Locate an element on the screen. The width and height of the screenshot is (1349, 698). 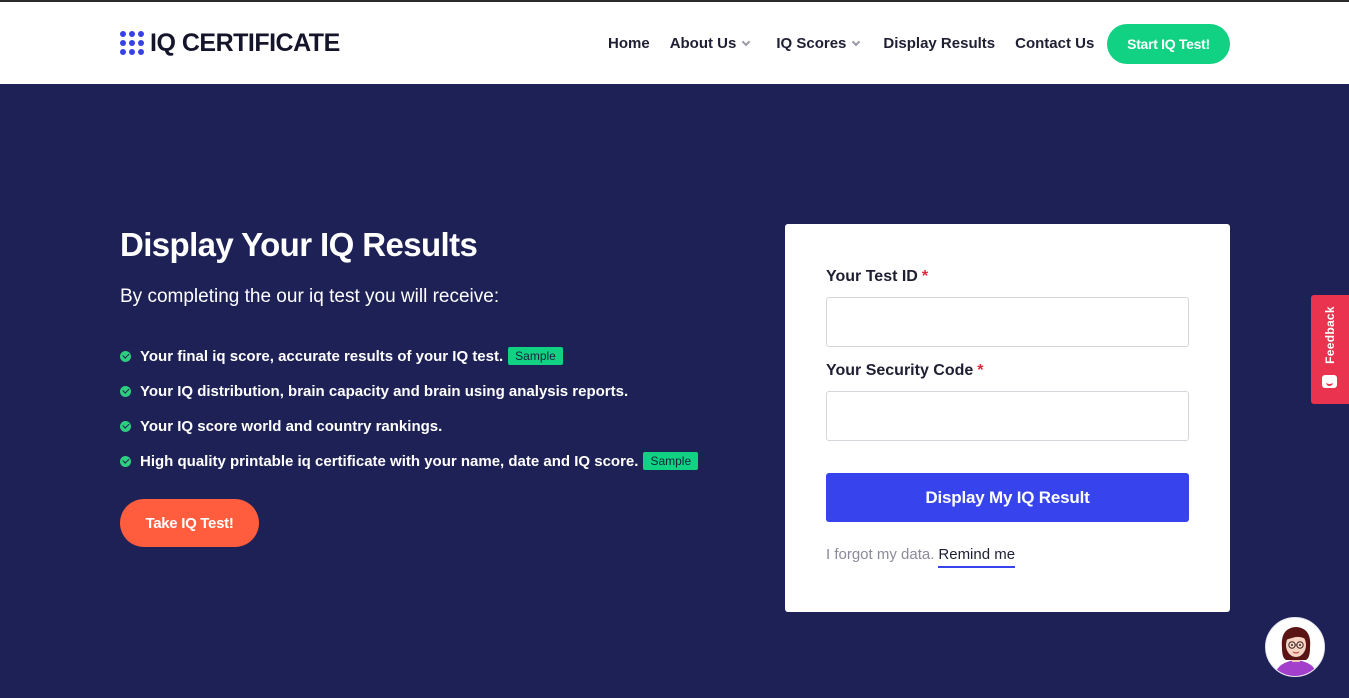
nav-contact-us: Contact Us is located at coordinates (1054, 43).